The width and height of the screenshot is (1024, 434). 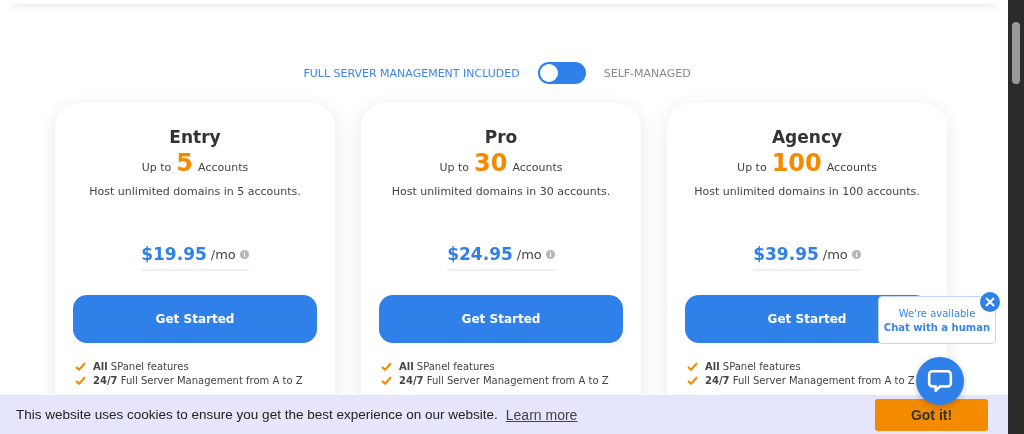 What do you see at coordinates (937, 320) in the screenshot?
I see `chat-popup: We're available Chat with a human` at bounding box center [937, 320].